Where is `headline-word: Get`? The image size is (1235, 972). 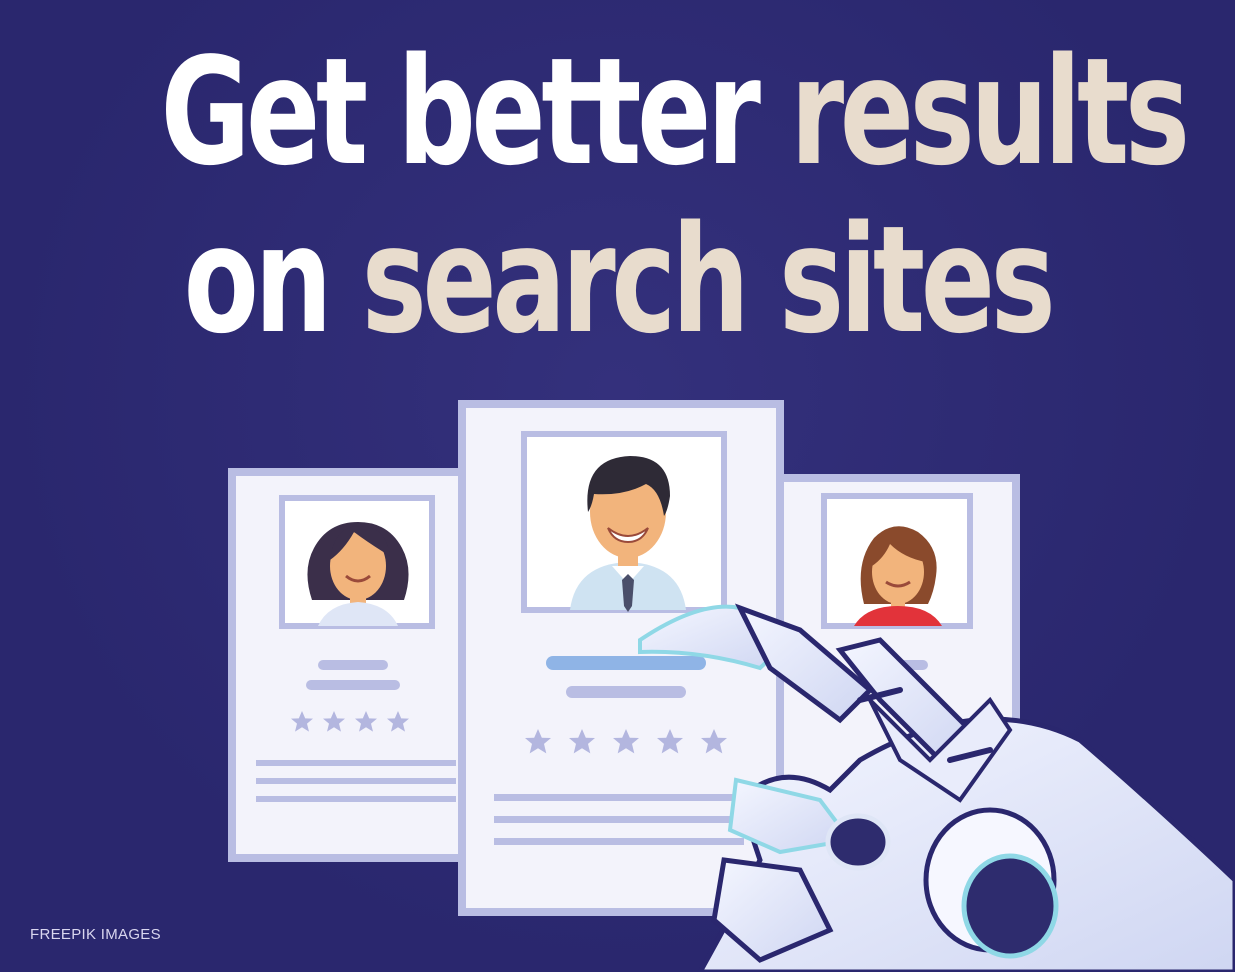
headline-word: Get is located at coordinates (264, 112).